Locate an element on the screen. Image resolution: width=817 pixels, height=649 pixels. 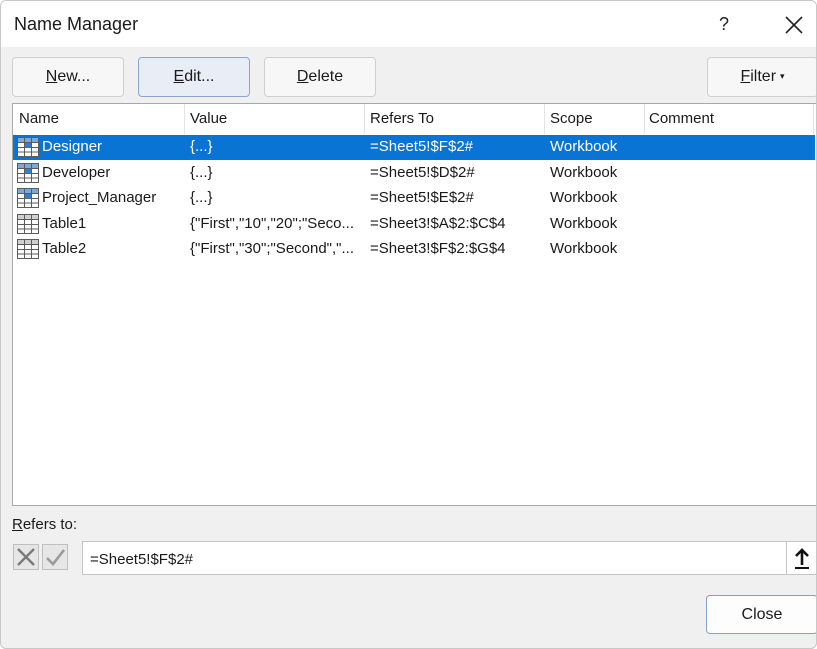
delete-button: Delete is located at coordinates (320, 77).